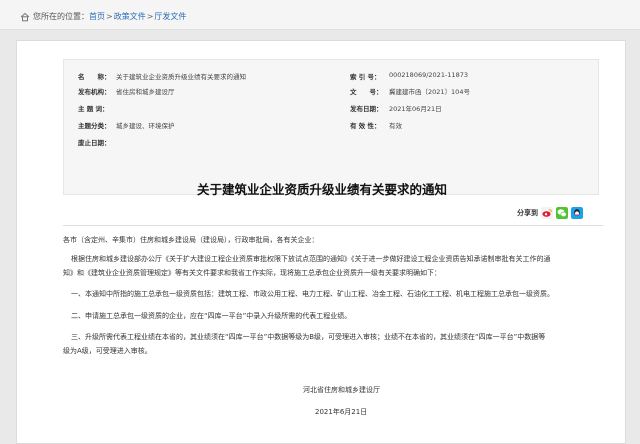 The width and height of the screenshot is (640, 444). Describe the element at coordinates (577, 213) in the screenshot. I see `qq-icon` at that location.